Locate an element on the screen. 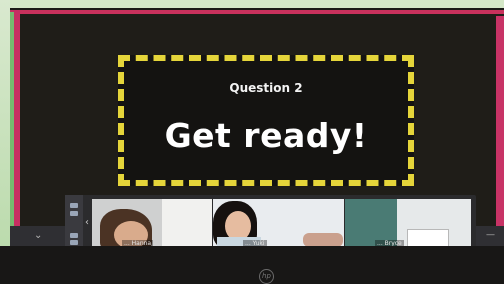 The image size is (504, 284). participant-arm is located at coordinates (323, 240).